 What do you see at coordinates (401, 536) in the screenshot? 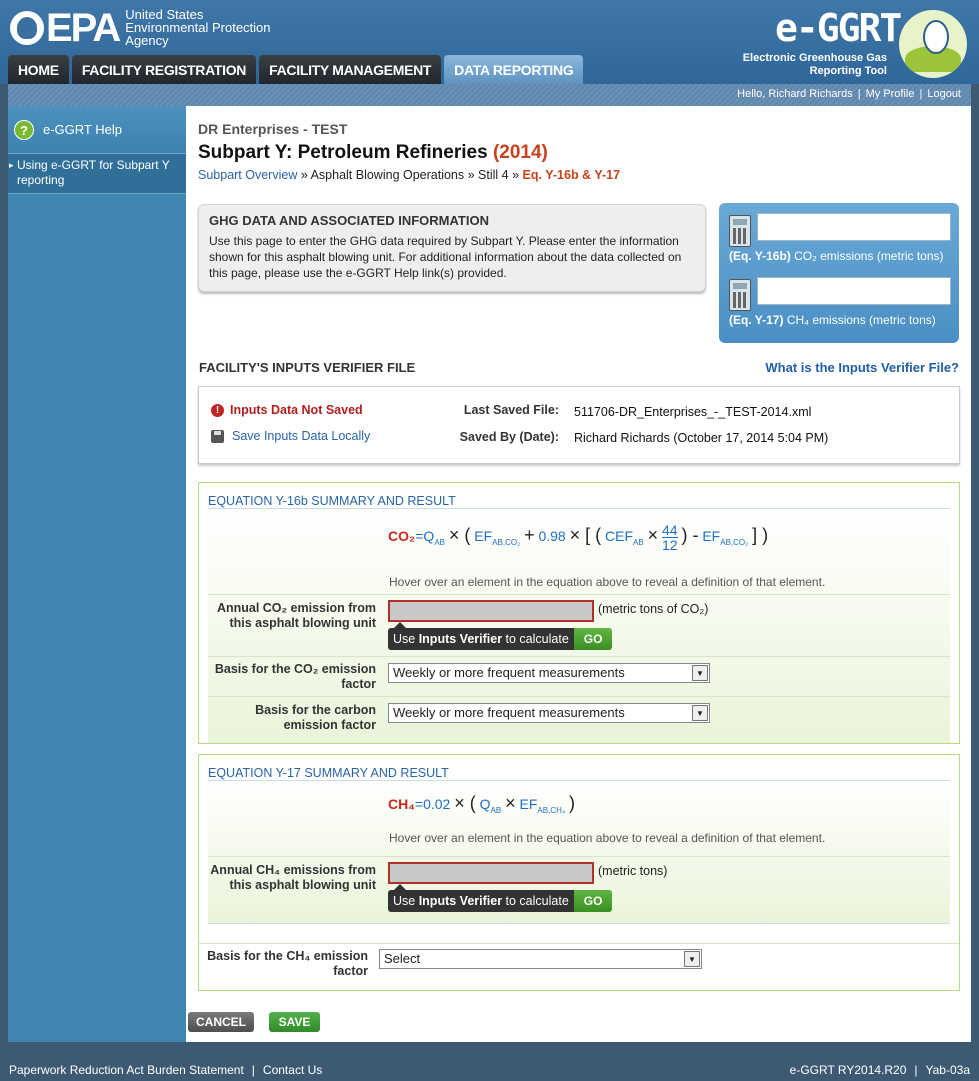
I see `formula-co2-symbol: CO₂` at bounding box center [401, 536].